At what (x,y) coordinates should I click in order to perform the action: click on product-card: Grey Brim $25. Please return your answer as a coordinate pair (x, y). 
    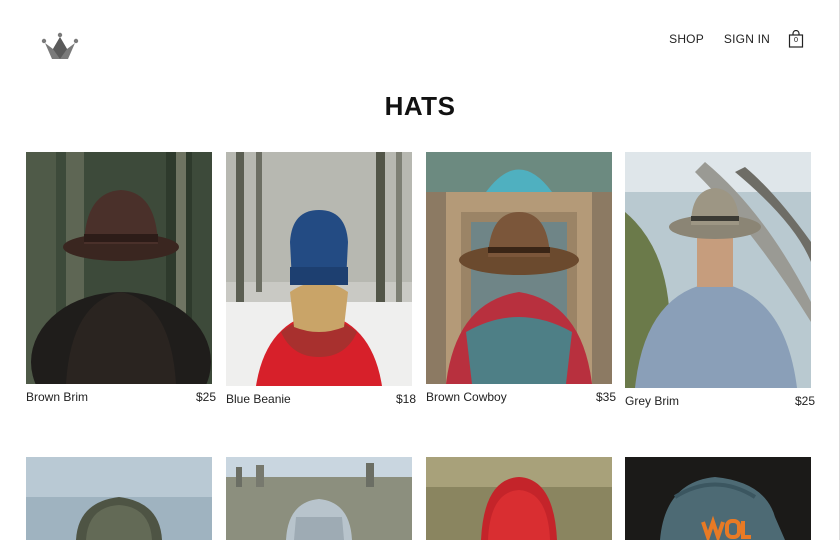
    Looking at the image, I should click on (720, 282).